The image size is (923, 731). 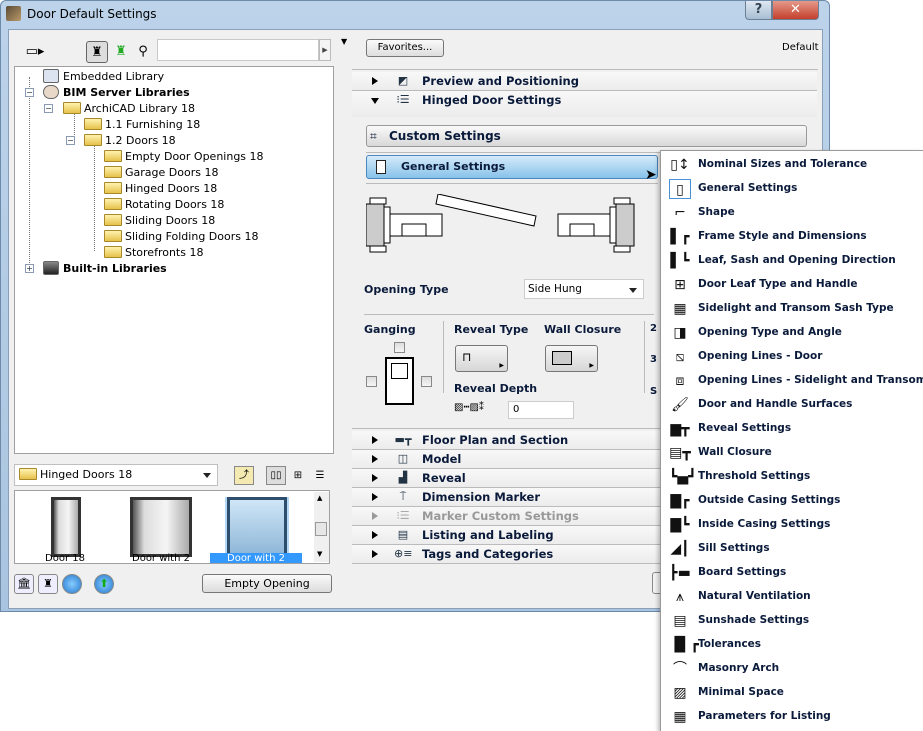 What do you see at coordinates (792, 381) in the screenshot?
I see `menu-item-opening-lines-sidelight: ⧈ Opening Lines - Sidelight and Transom` at bounding box center [792, 381].